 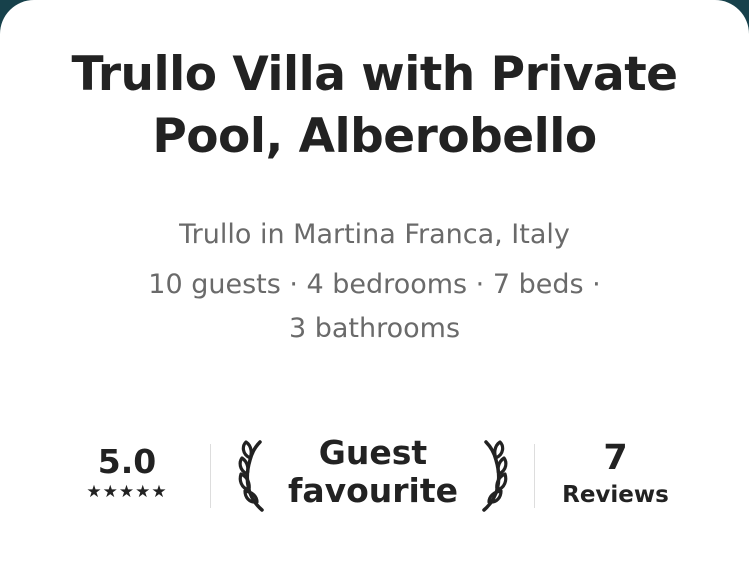 What do you see at coordinates (373, 452) in the screenshot?
I see `badge-line-1: Guest` at bounding box center [373, 452].